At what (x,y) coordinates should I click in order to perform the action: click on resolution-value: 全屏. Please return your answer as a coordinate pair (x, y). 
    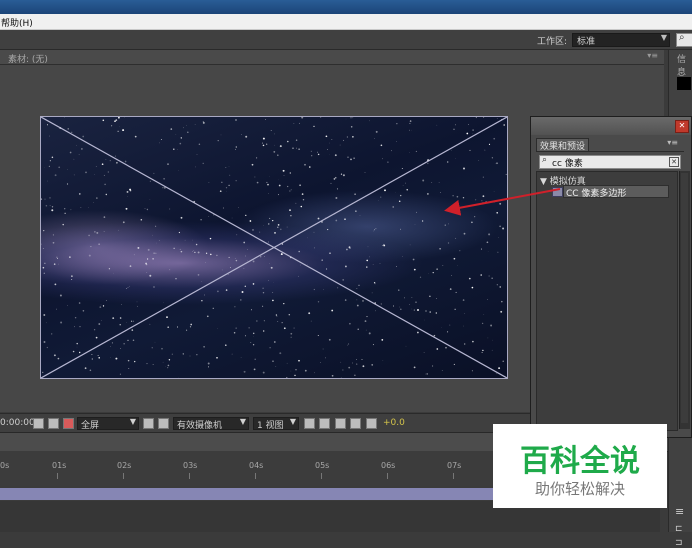
    Looking at the image, I should click on (90, 424).